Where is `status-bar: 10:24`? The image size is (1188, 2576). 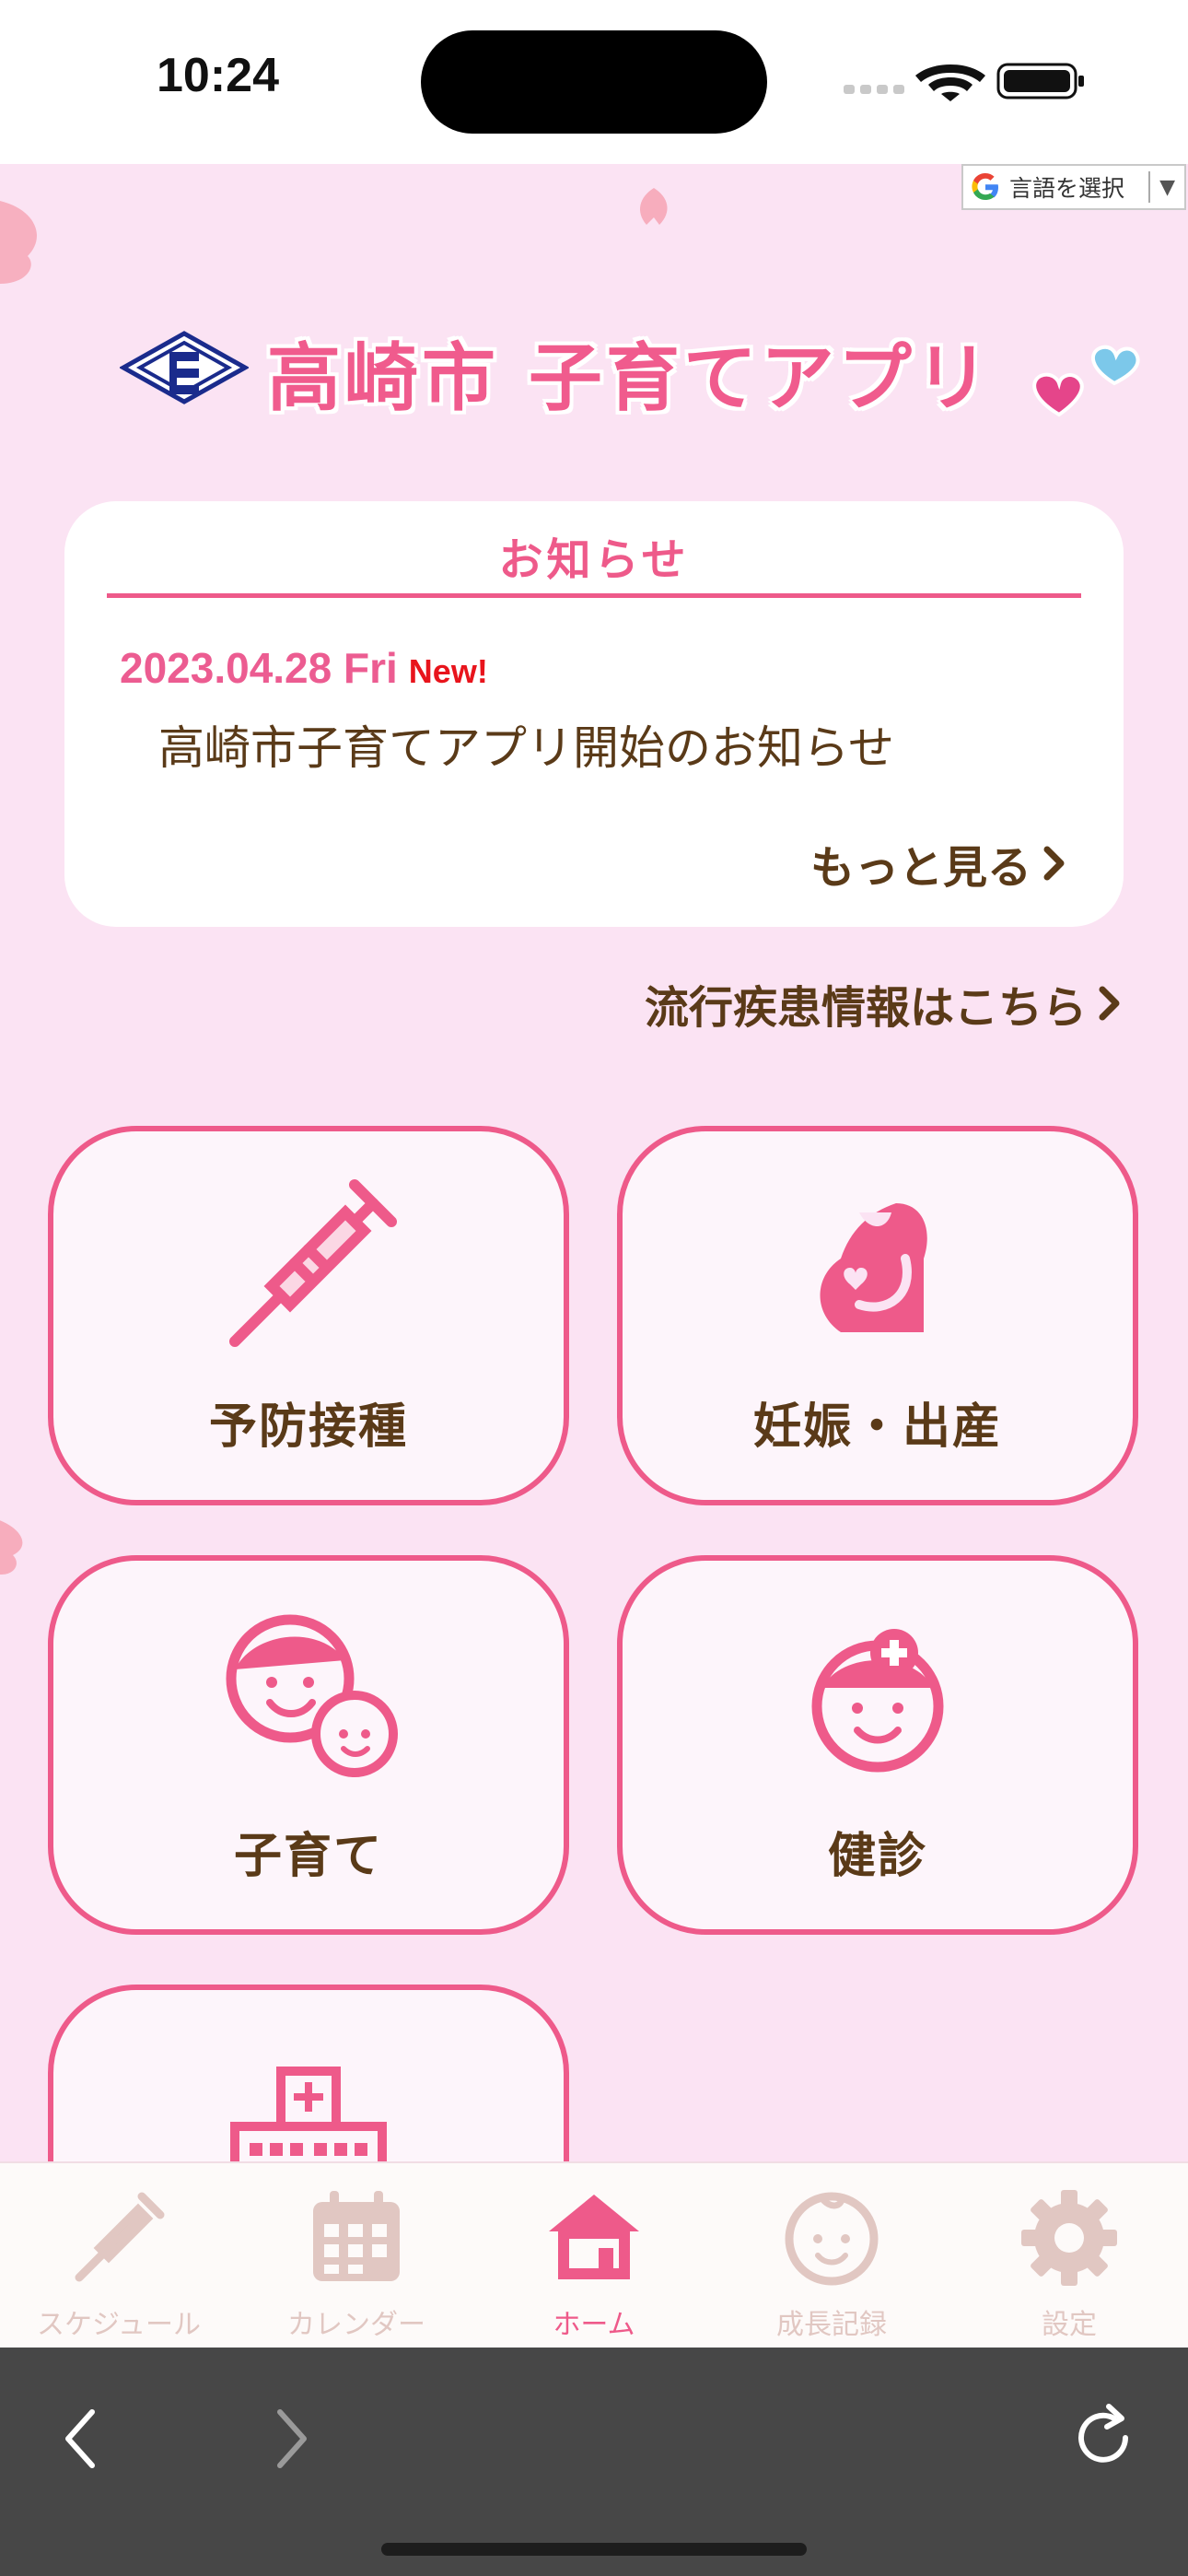
status-bar: 10:24 is located at coordinates (594, 82).